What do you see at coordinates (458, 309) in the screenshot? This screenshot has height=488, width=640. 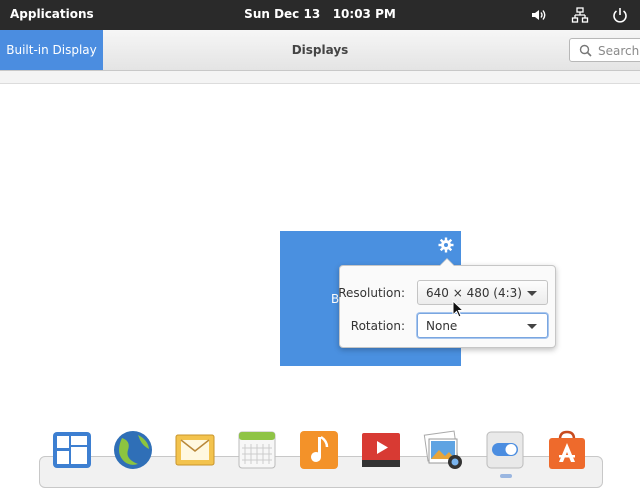 I see `mouse-cursor-icon` at bounding box center [458, 309].